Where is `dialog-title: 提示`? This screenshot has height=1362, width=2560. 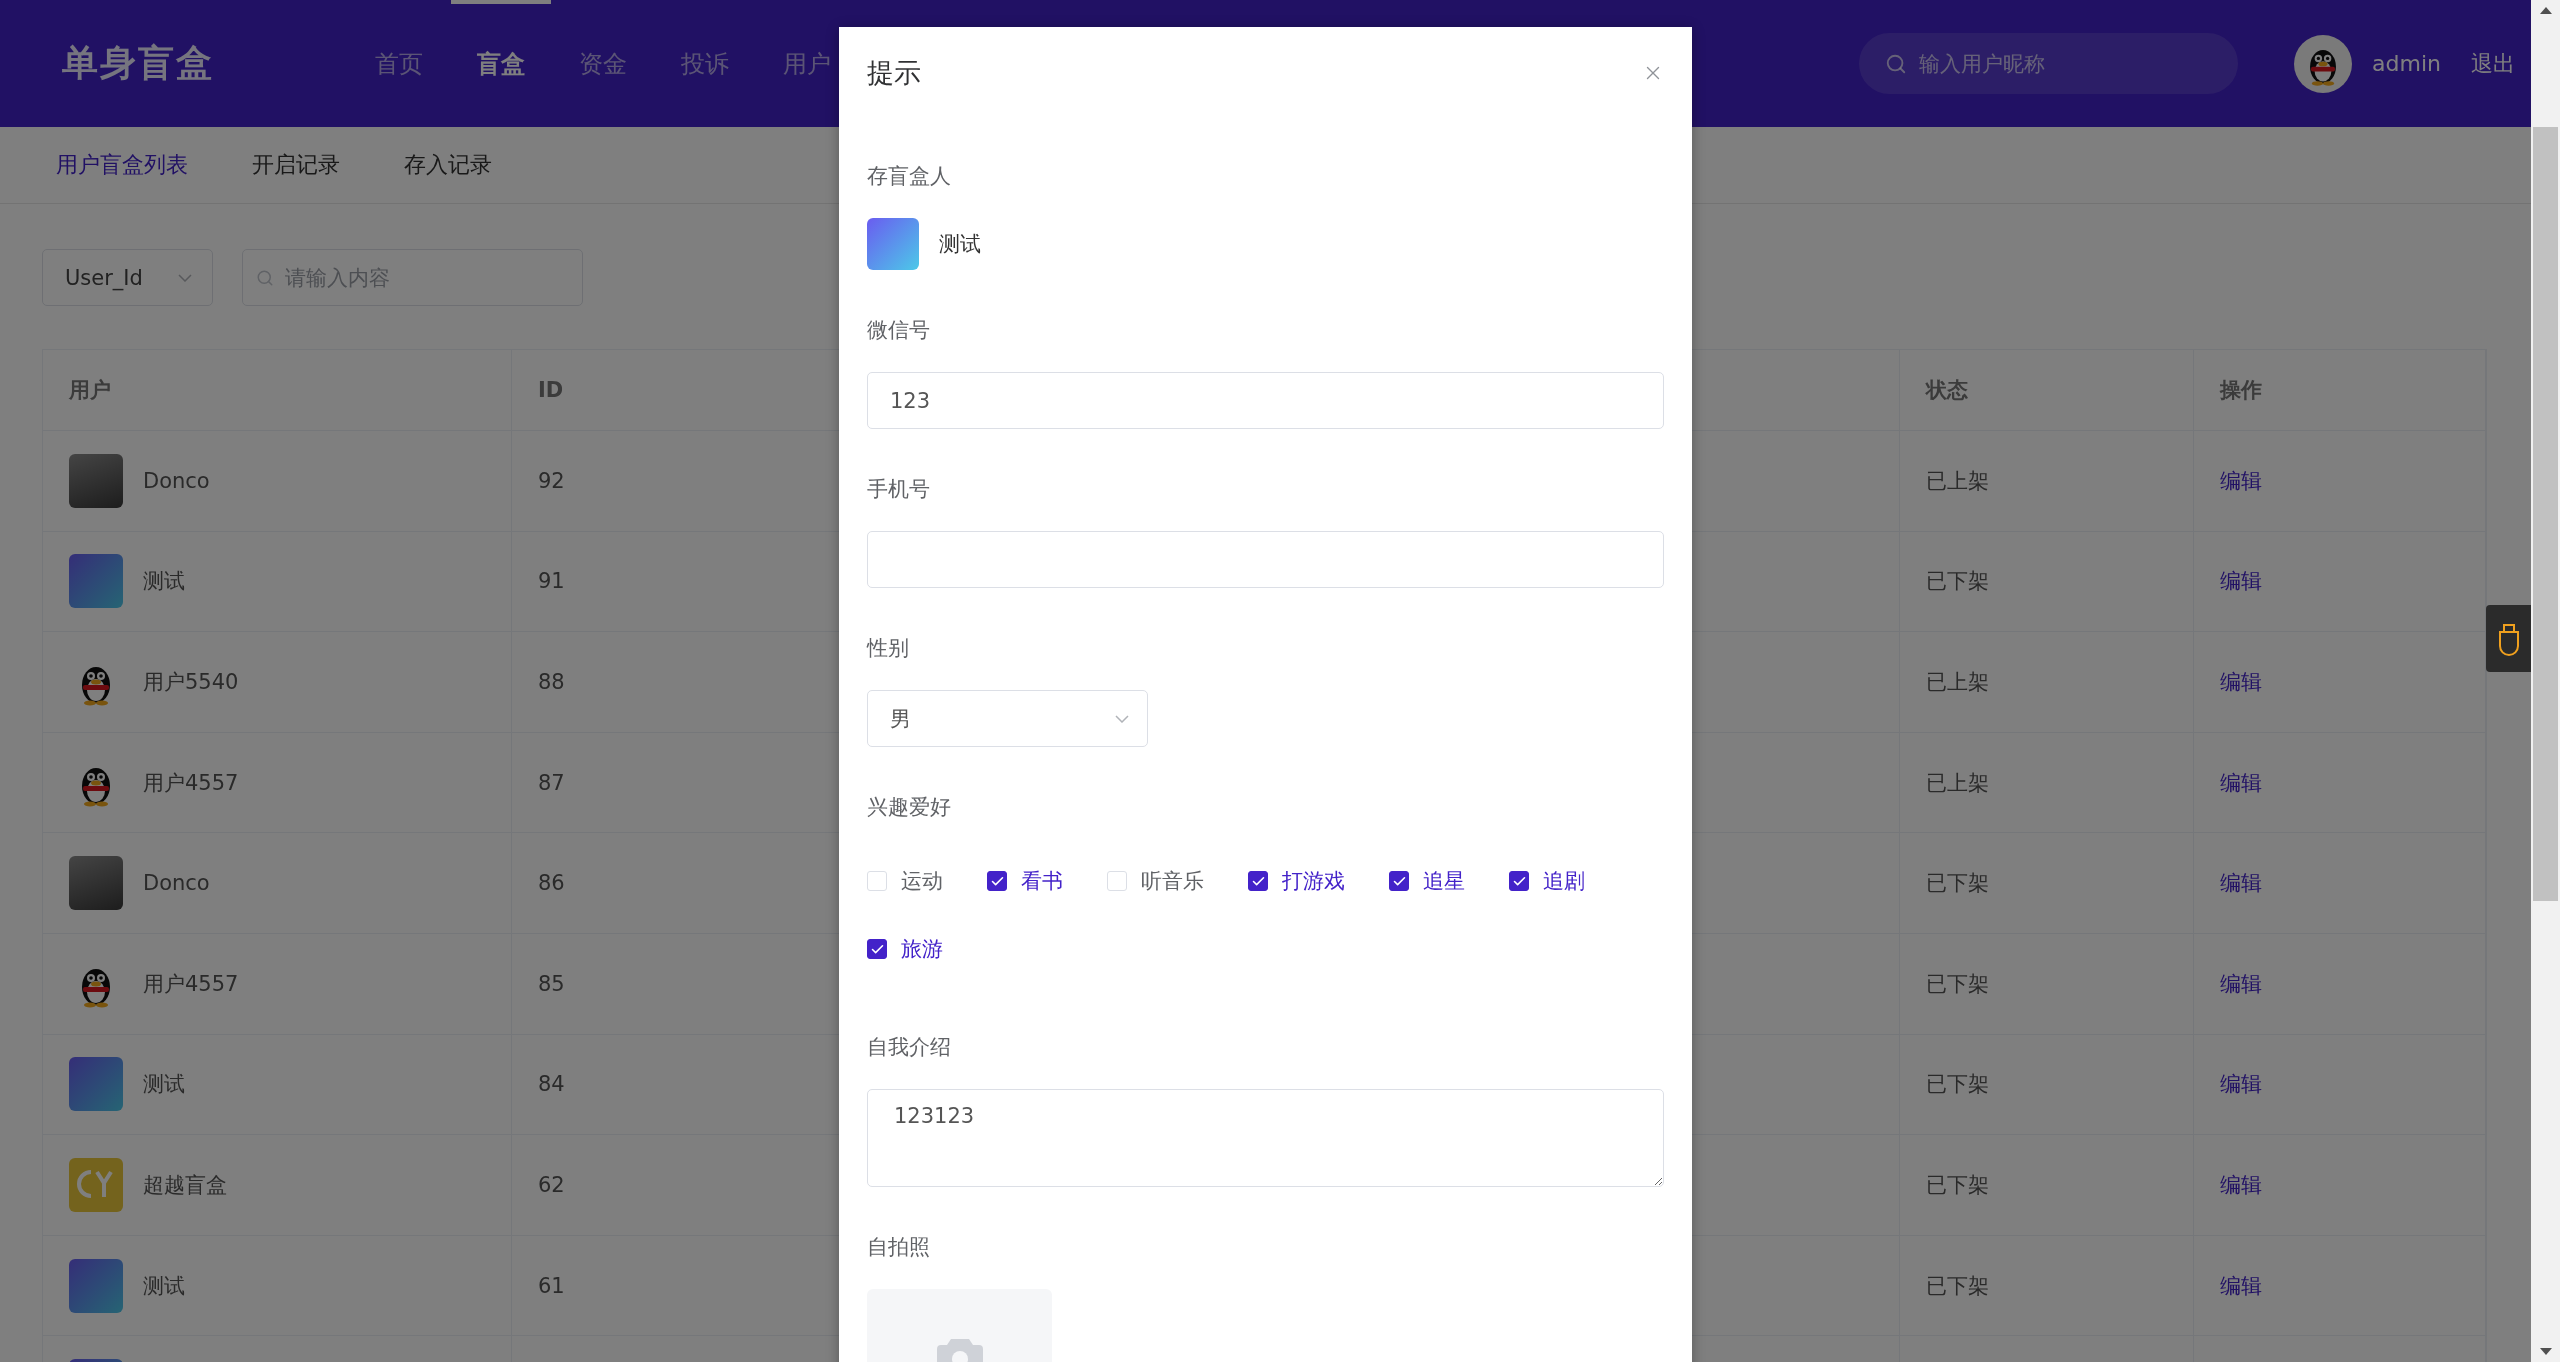
dialog-title: 提示 is located at coordinates (894, 73).